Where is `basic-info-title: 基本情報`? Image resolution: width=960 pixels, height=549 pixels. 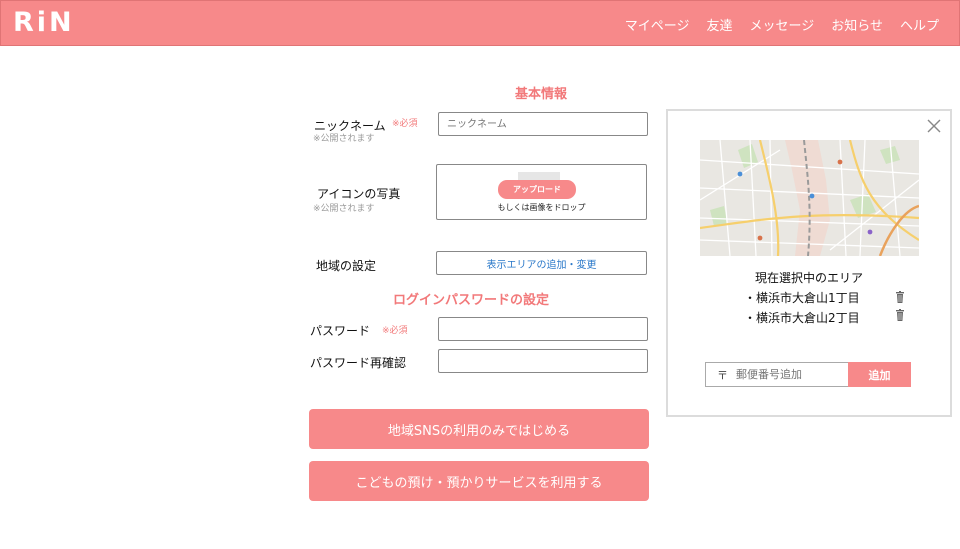
basic-info-title: 基本情報 is located at coordinates (541, 94).